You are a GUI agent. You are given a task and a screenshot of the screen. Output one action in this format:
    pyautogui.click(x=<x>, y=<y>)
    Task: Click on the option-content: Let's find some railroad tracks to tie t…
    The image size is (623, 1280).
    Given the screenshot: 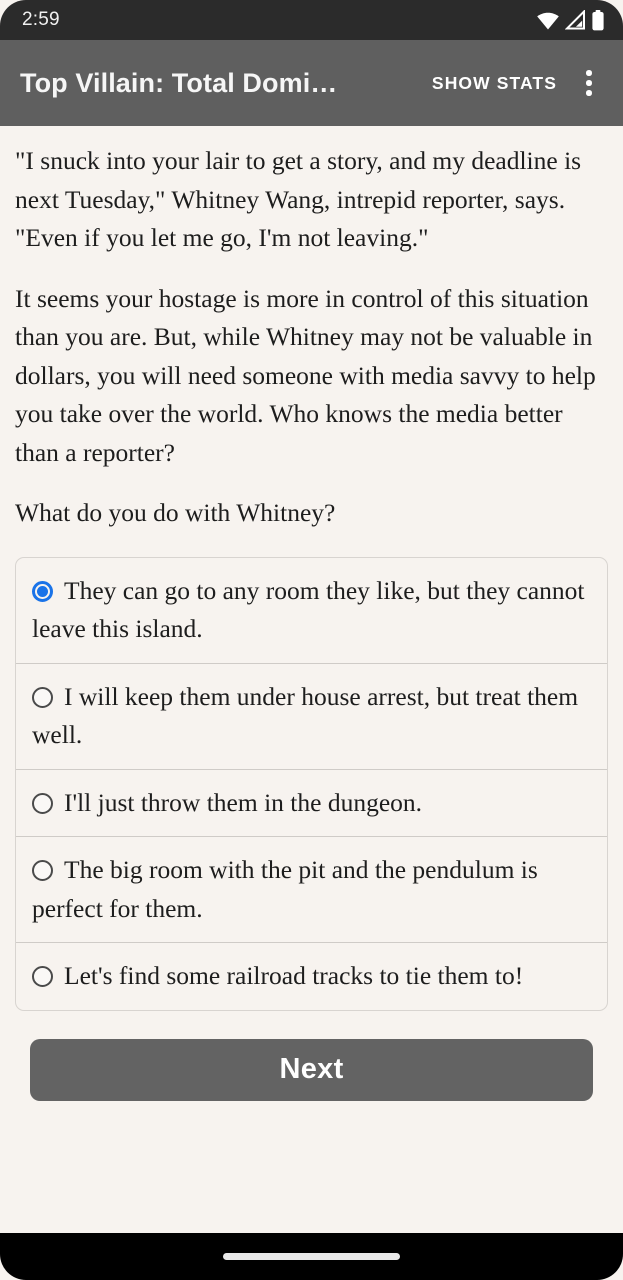 What is the action you would take?
    pyautogui.click(x=277, y=975)
    